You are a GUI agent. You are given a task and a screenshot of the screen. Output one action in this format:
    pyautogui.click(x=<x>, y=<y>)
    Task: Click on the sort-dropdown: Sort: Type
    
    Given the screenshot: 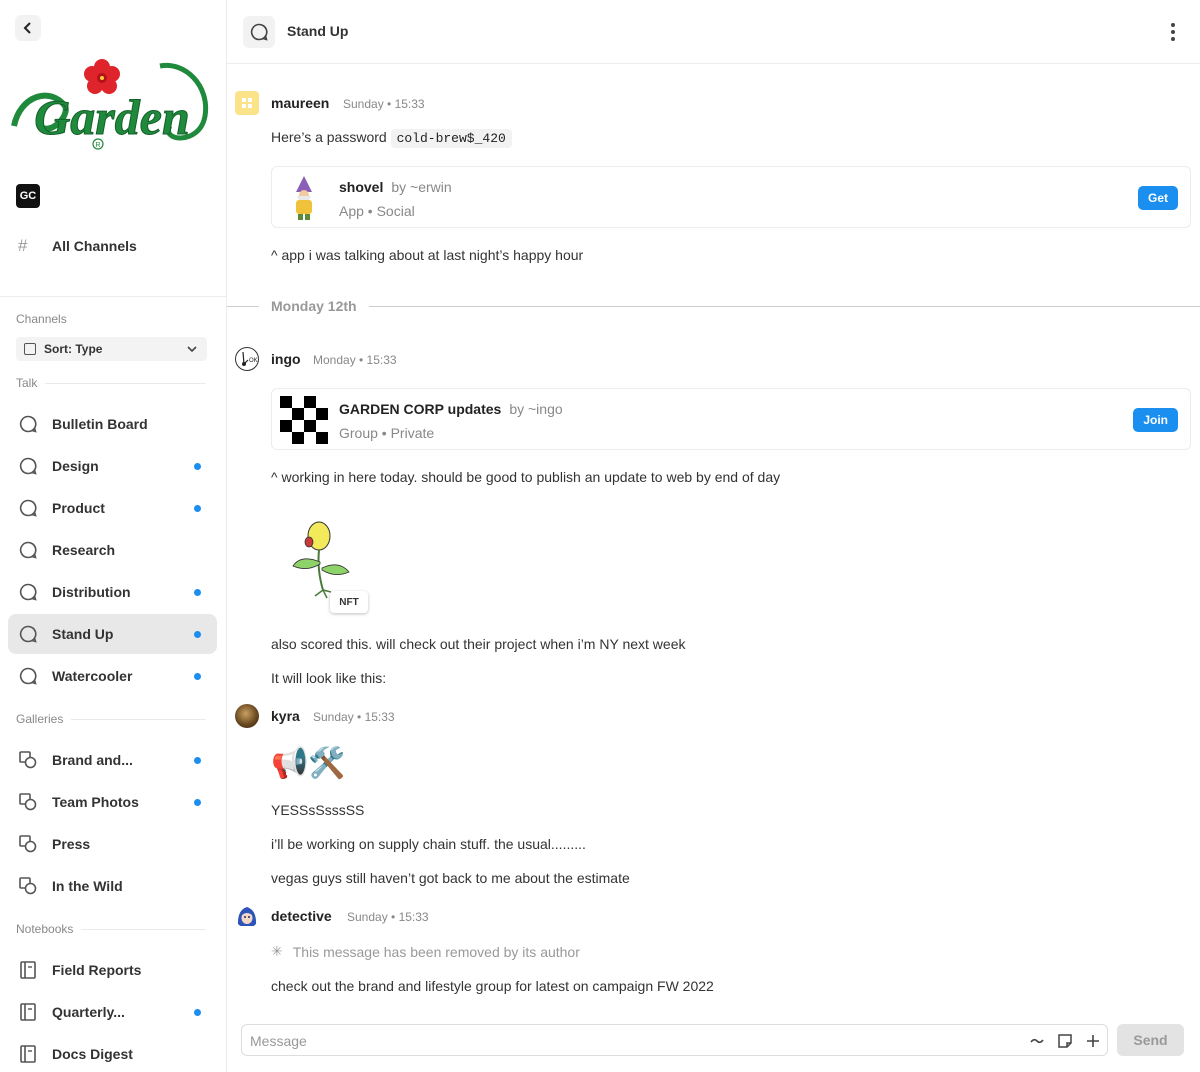 What is the action you would take?
    pyautogui.click(x=111, y=349)
    